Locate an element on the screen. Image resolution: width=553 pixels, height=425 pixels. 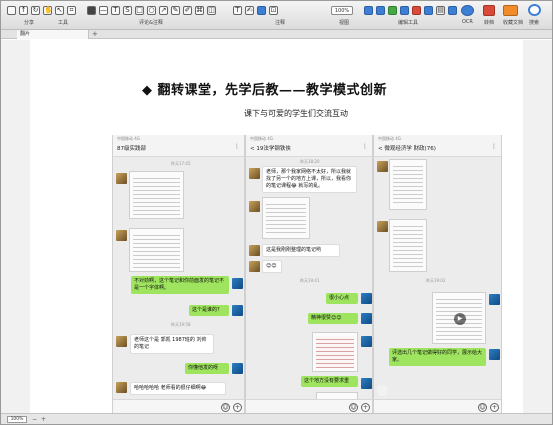
link-icon is located at coordinates (404, 10).